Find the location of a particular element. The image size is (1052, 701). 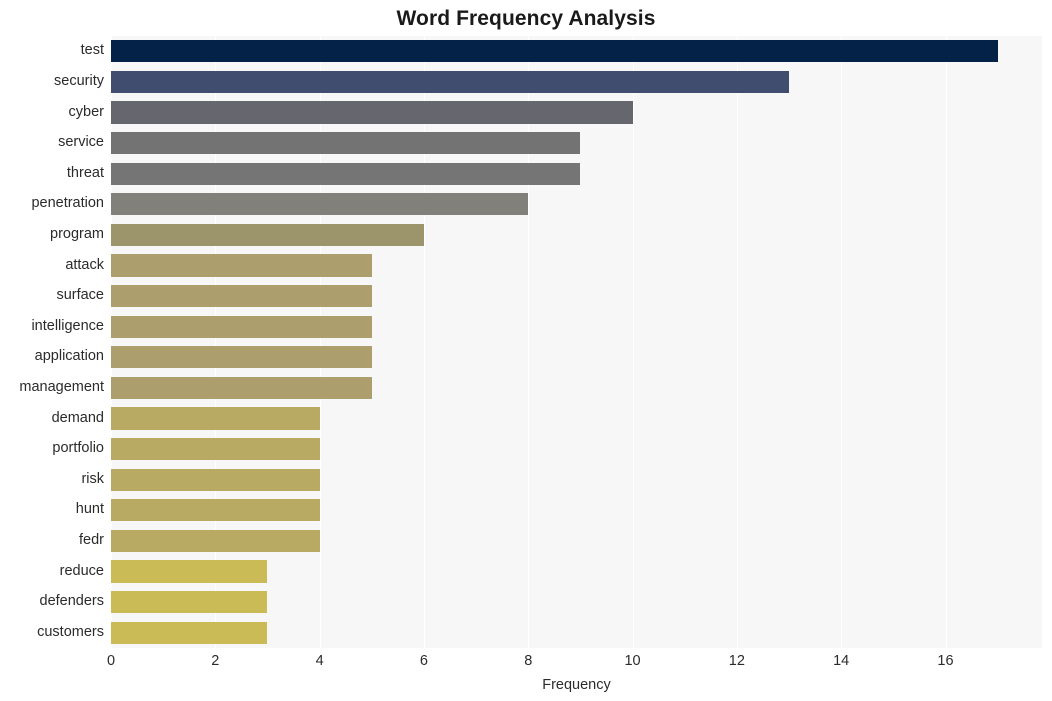

x-tick-label-10: 10 is located at coordinates (632, 661).